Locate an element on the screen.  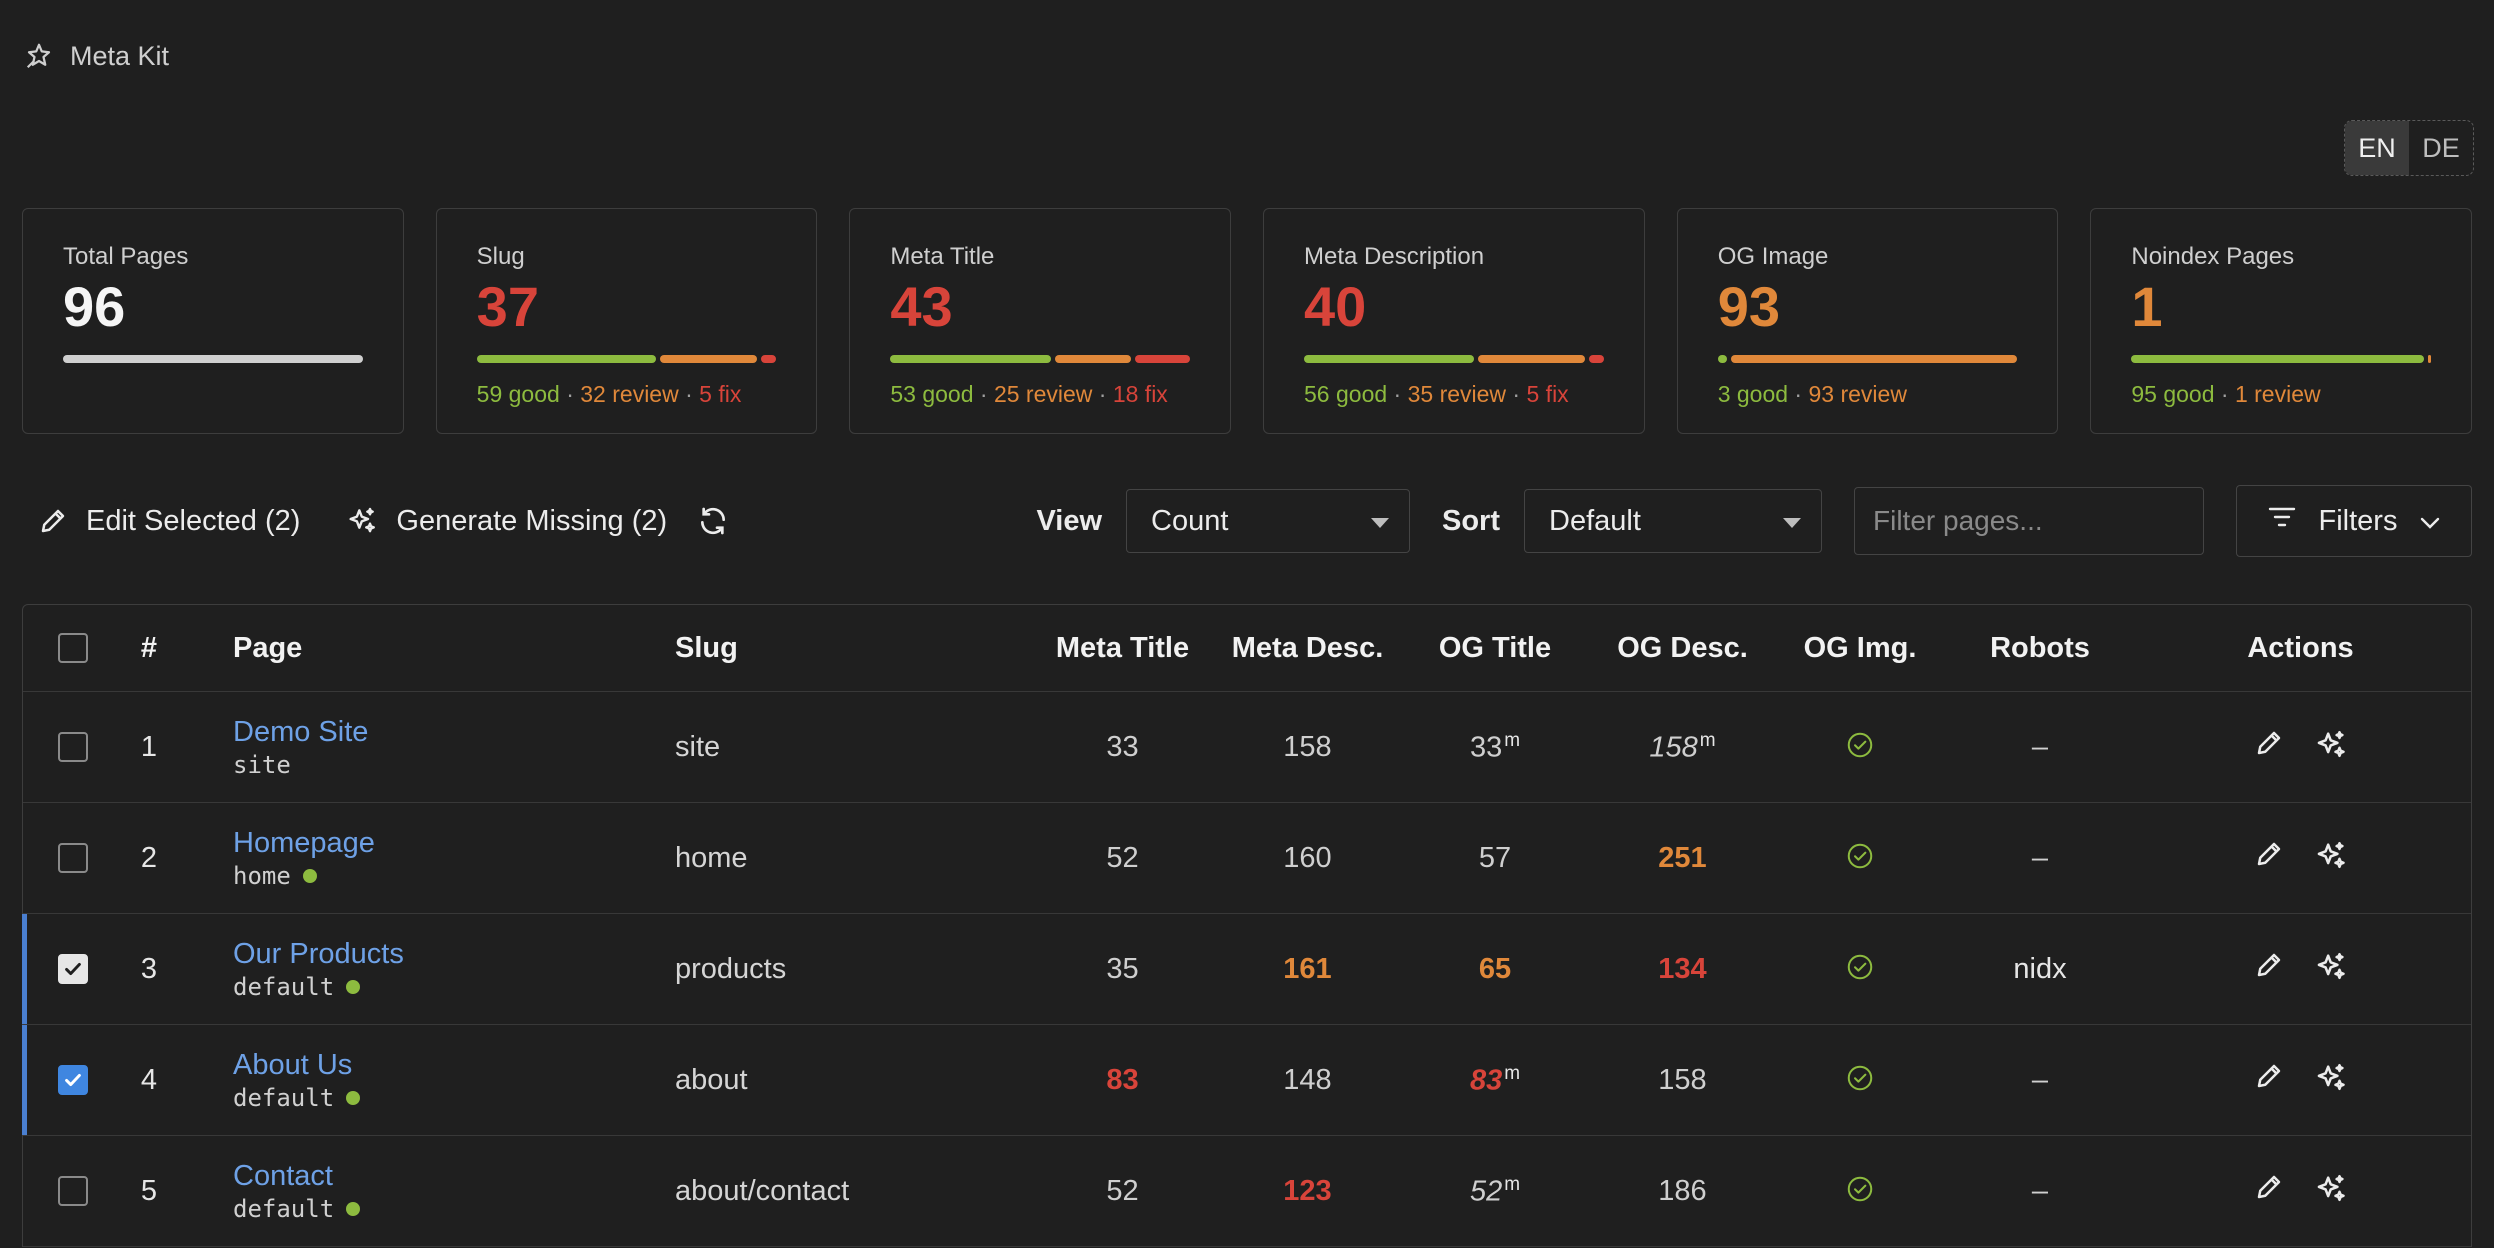
view-select: Count is located at coordinates (1268, 521).